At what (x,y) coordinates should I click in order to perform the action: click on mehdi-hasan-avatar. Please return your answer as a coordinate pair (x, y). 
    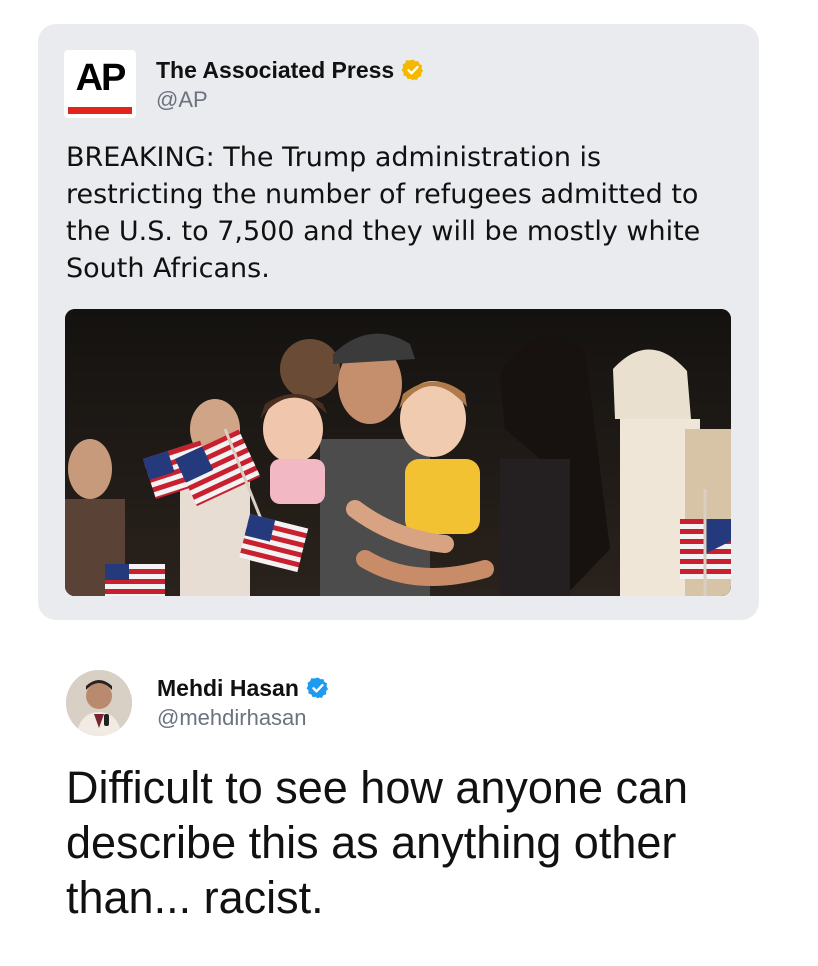
    Looking at the image, I should click on (99, 703).